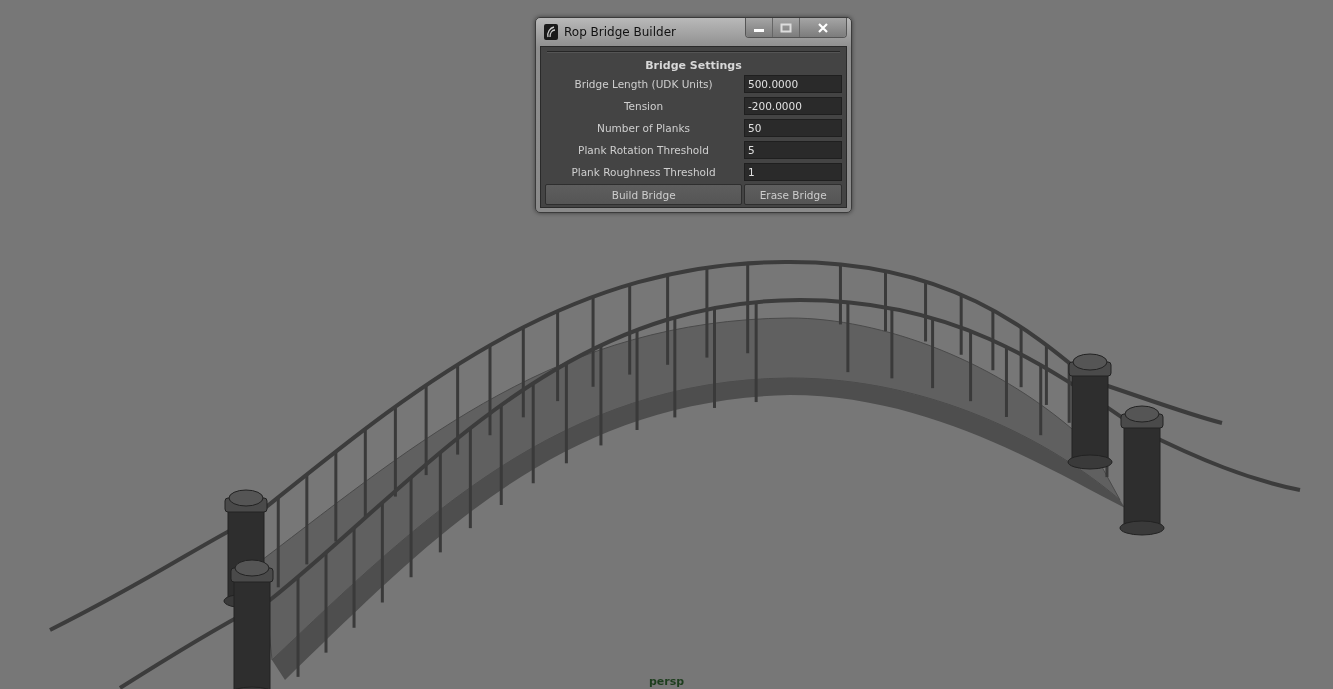 The width and height of the screenshot is (1333, 689). I want to click on maximize-button, so click(786, 27).